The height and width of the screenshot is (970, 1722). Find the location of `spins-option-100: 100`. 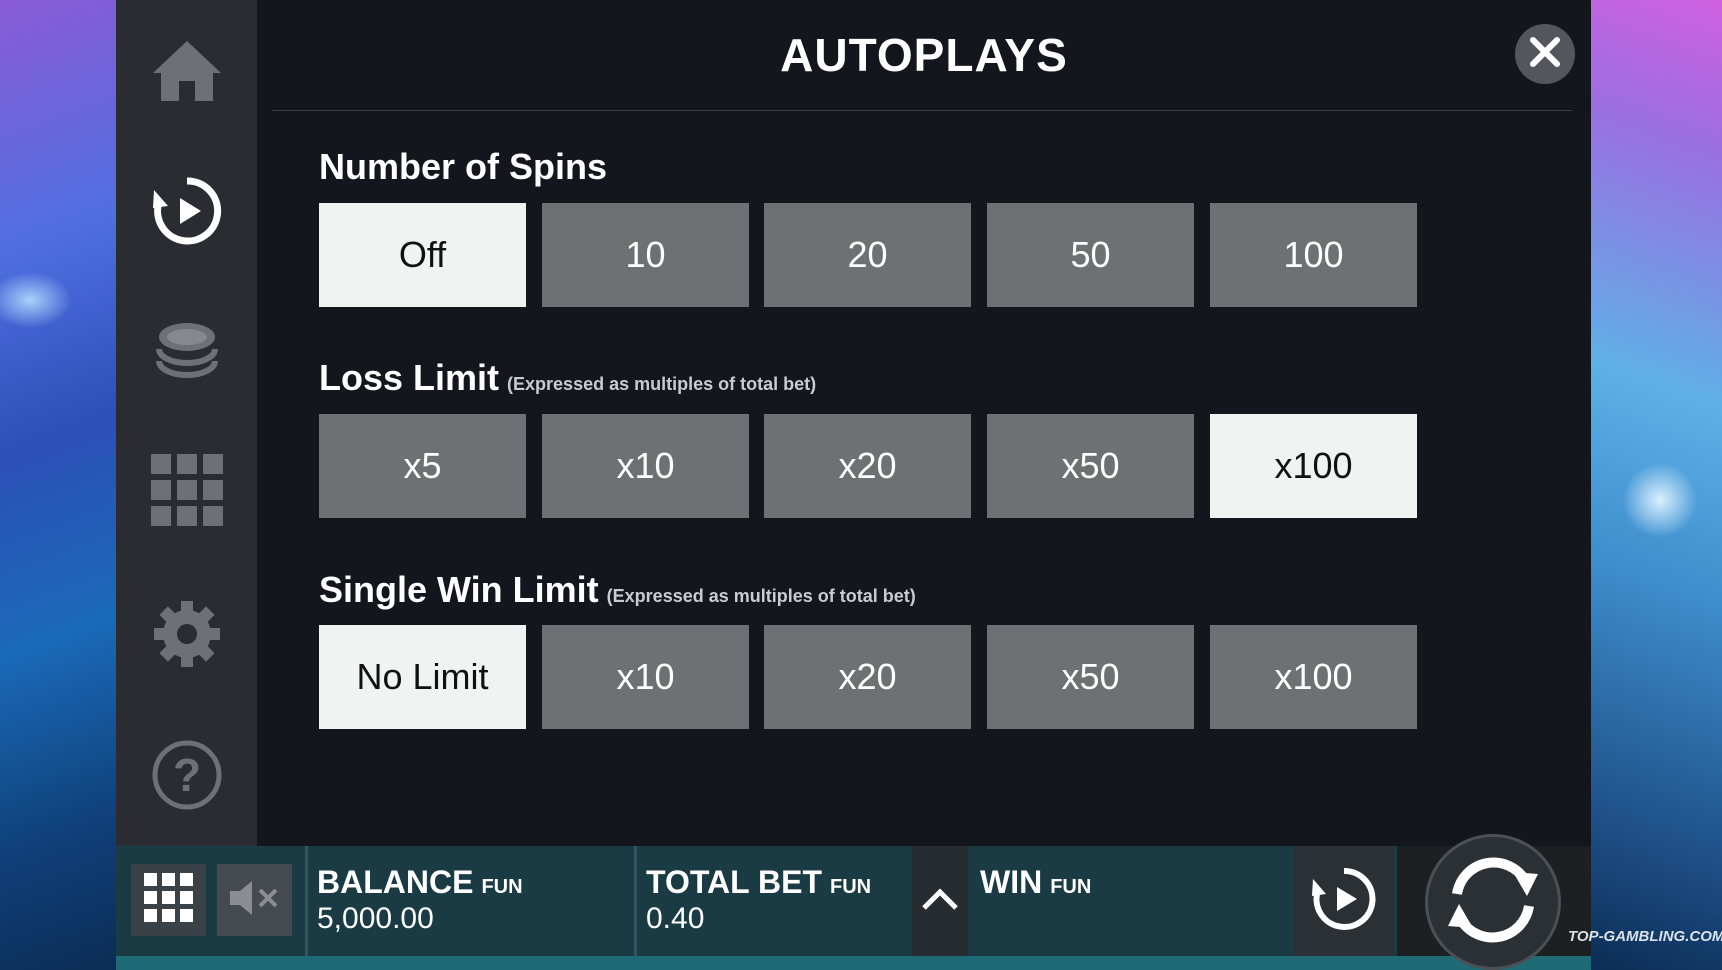

spins-option-100: 100 is located at coordinates (1313, 255).